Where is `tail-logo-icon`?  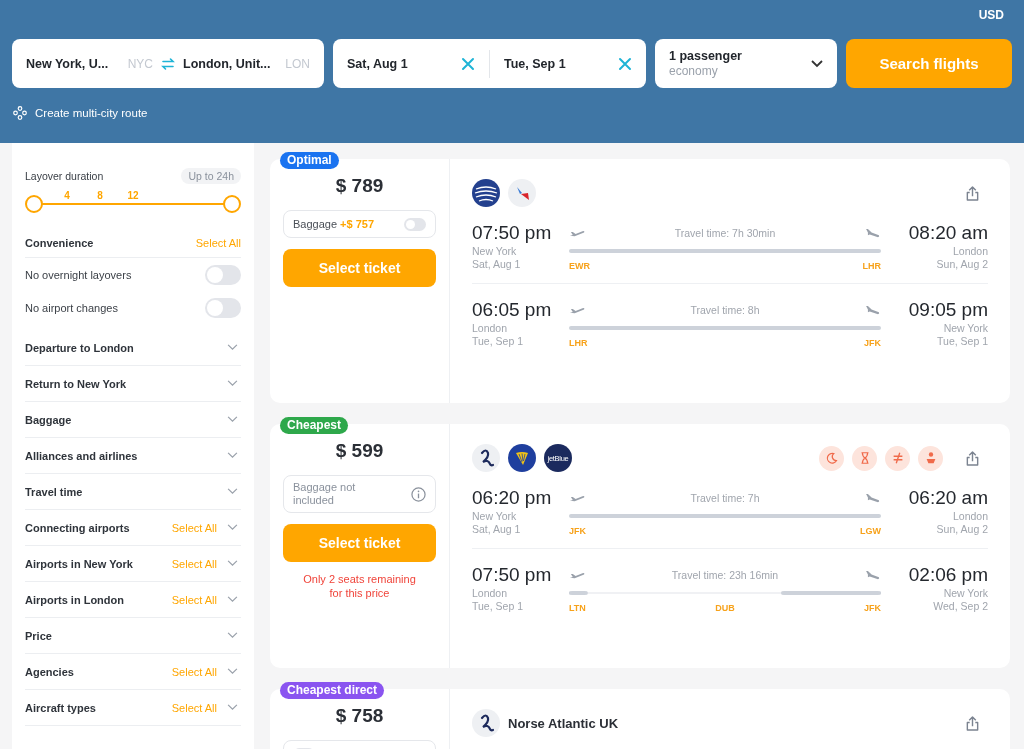 tail-logo-icon is located at coordinates (522, 193).